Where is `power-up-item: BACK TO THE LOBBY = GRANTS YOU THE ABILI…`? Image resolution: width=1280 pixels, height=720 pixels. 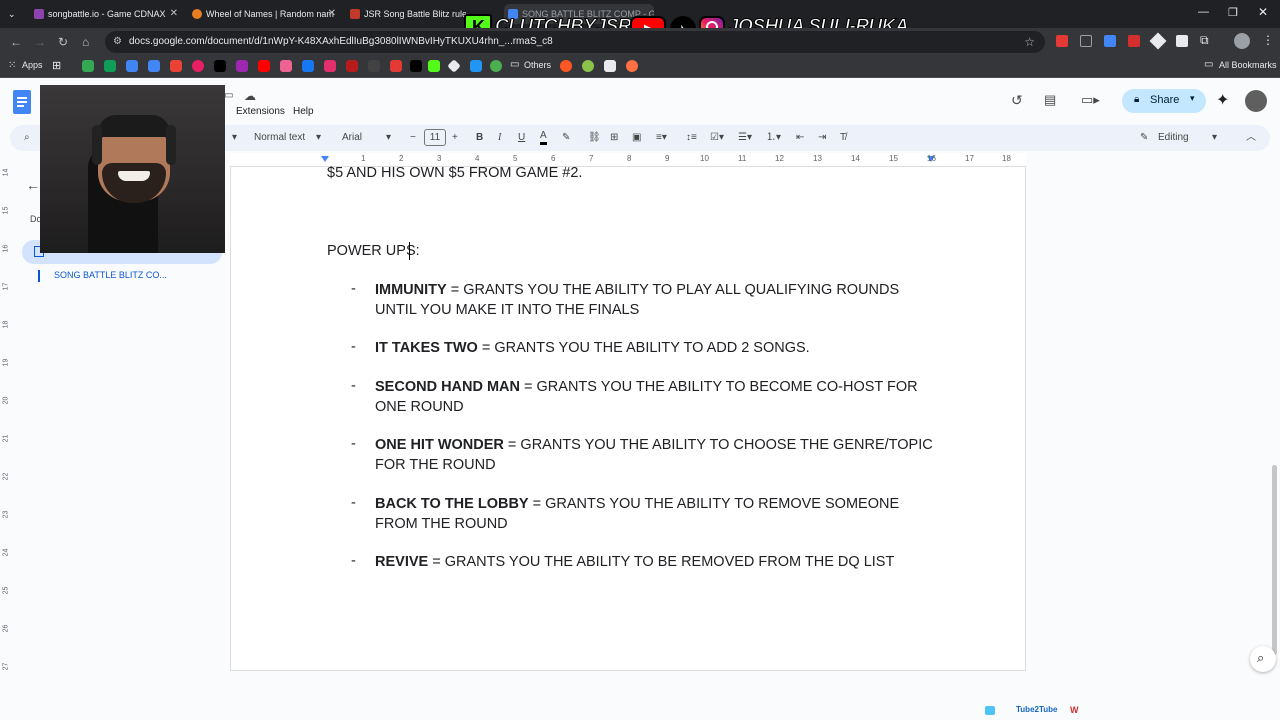
power-up-item: BACK TO THE LOBBY = GRANTS YOU THE ABILI… is located at coordinates (655, 514).